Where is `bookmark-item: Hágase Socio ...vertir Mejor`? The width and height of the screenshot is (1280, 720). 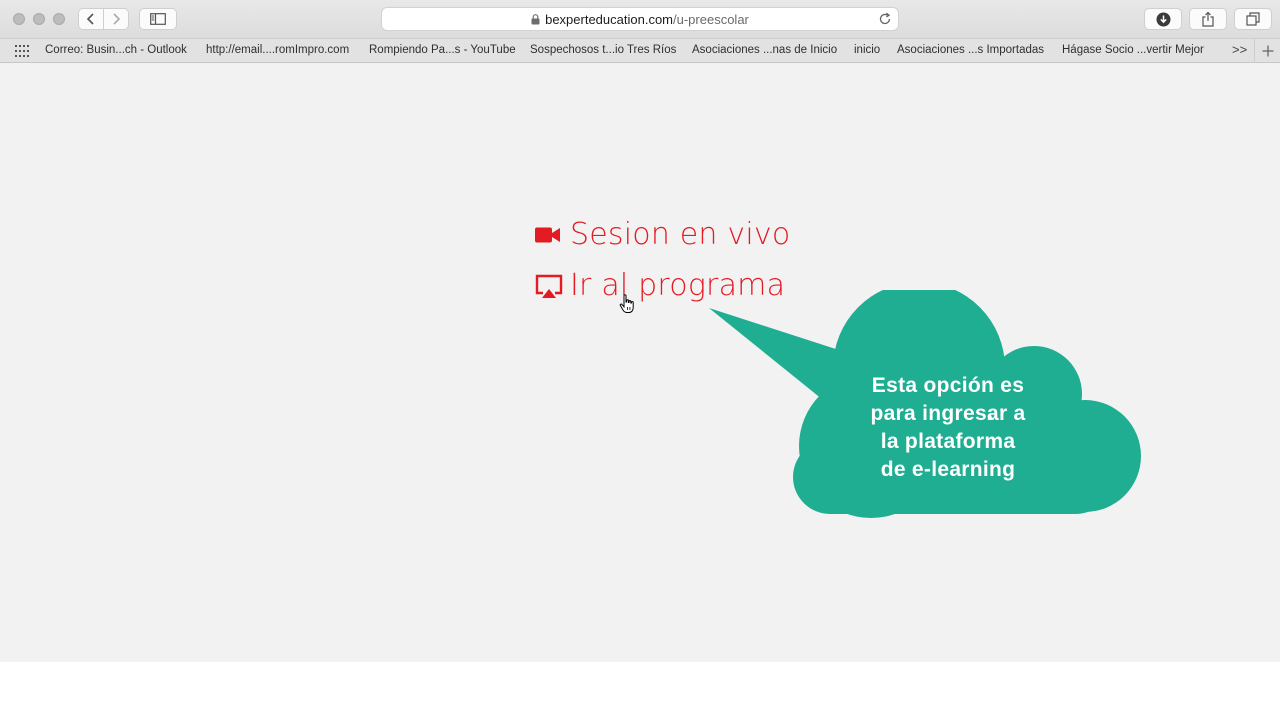
bookmark-item: Hágase Socio ...vertir Mejor is located at coordinates (1133, 50).